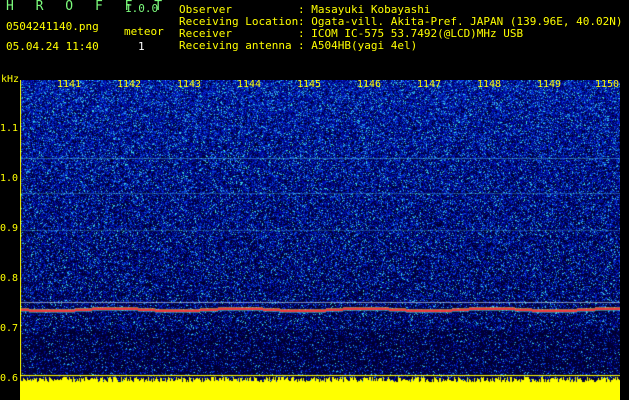  I want to click on app-version: 1.0.0, so click(142, 8).